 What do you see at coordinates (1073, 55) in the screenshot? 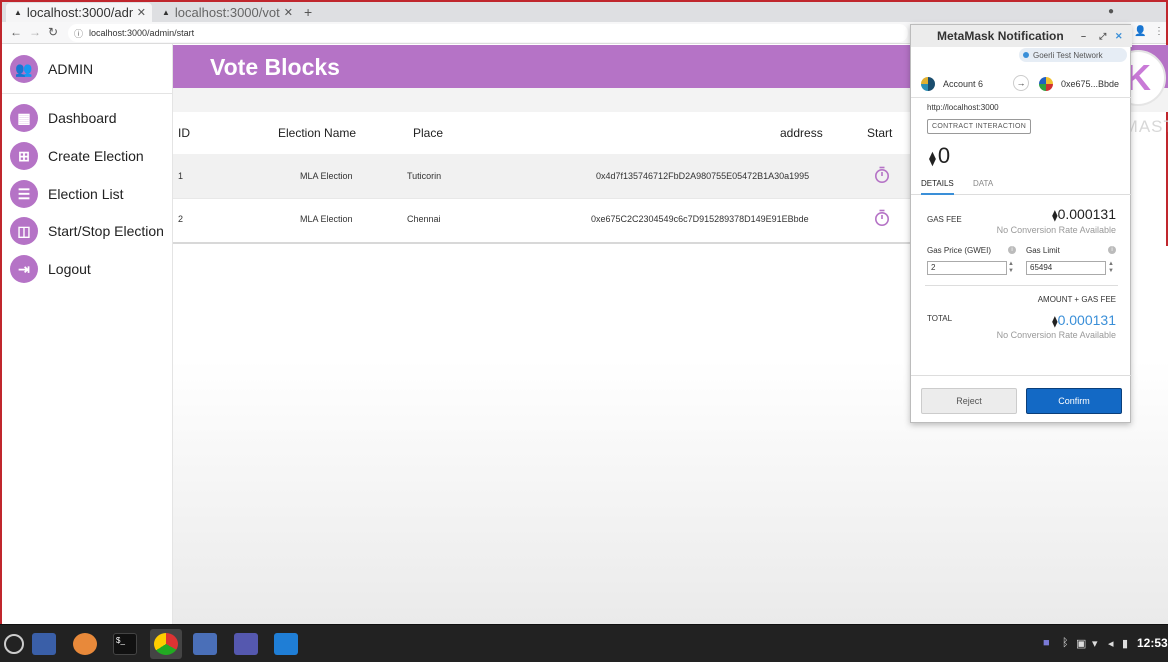
I see `network-badge: Goerli Test Network` at bounding box center [1073, 55].